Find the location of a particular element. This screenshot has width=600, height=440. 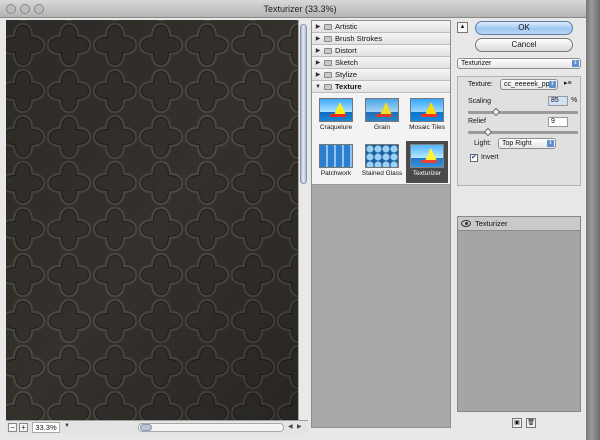

filter-thumb-label: Craquelure is located at coordinates (336, 127).